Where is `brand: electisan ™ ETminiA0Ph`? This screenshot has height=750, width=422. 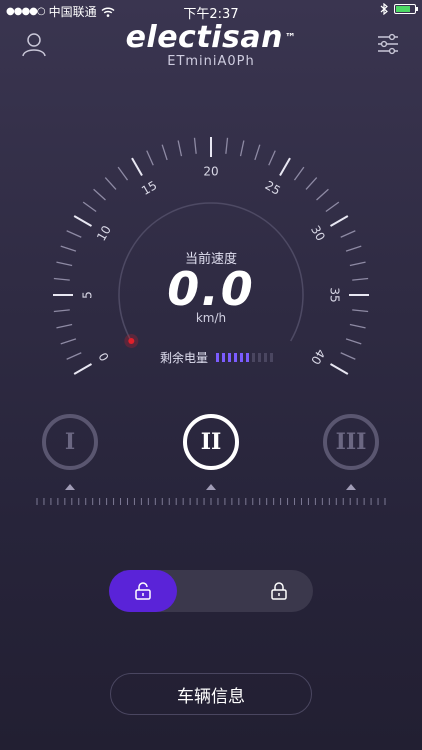 brand: electisan ™ ETminiA0Ph is located at coordinates (211, 44).